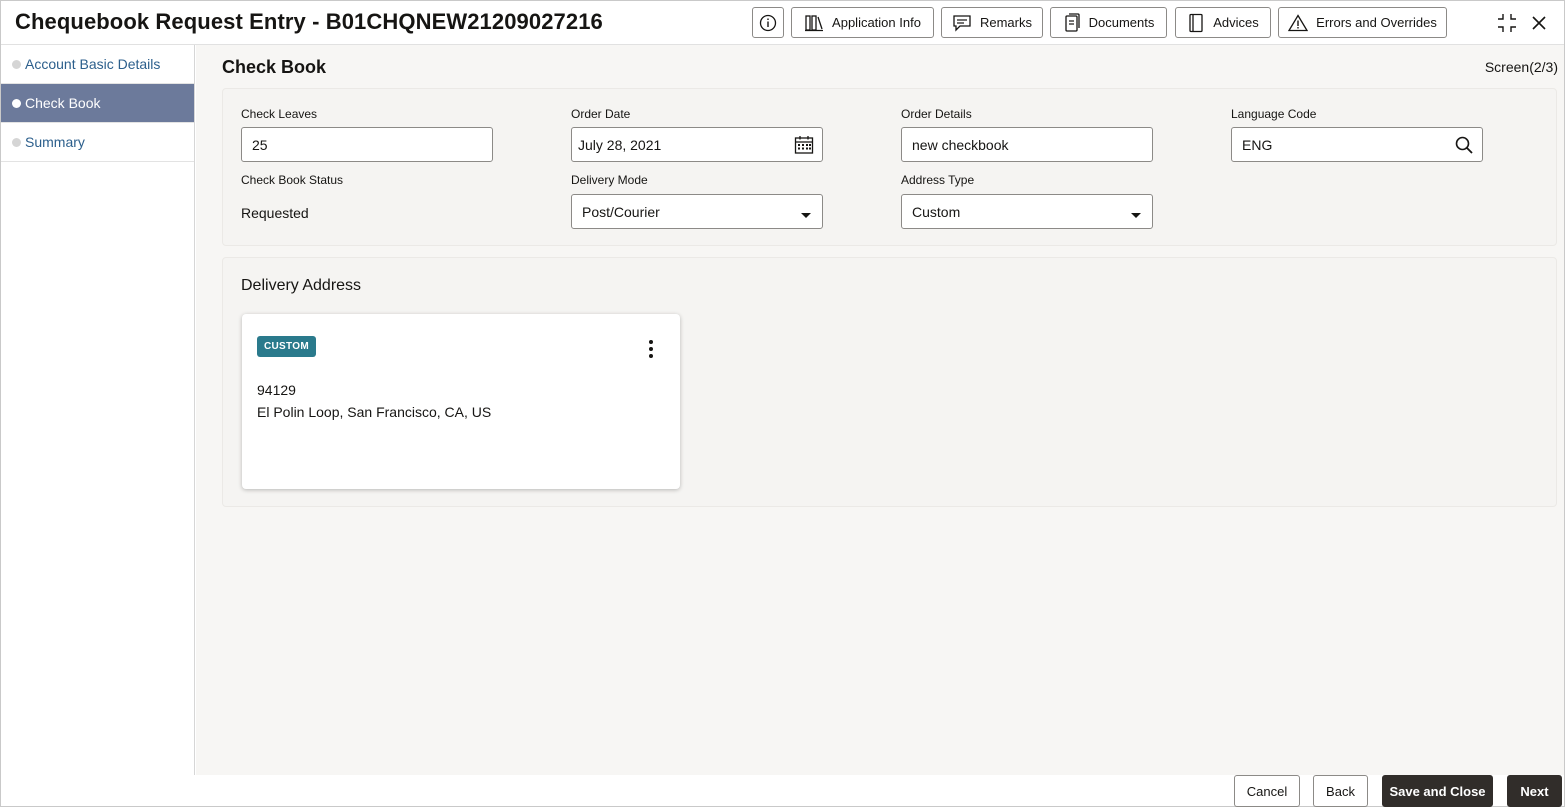 The height and width of the screenshot is (807, 1565). I want to click on remarks-button: Remarks, so click(992, 22).